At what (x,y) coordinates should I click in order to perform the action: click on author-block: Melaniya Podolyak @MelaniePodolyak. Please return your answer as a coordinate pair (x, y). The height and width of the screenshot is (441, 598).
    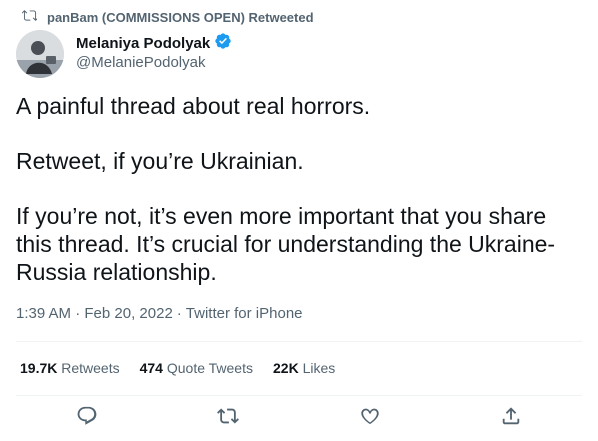
    Looking at the image, I should click on (154, 51).